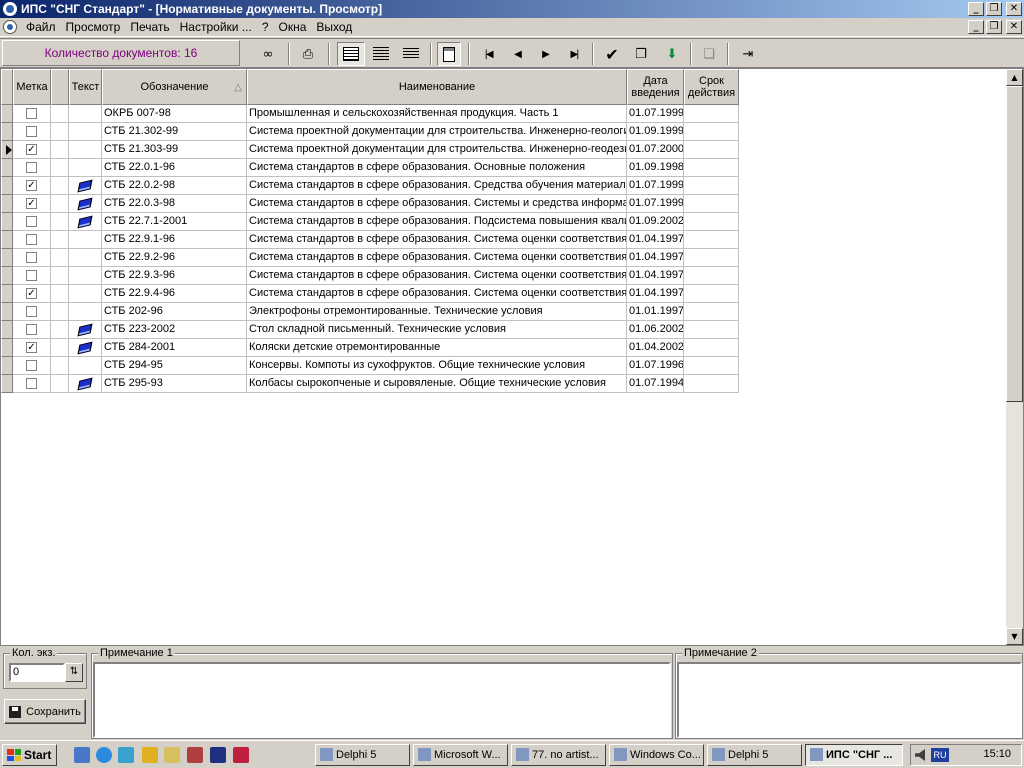  I want to click on code-cell: СТБ 21.302-99, so click(174, 132).